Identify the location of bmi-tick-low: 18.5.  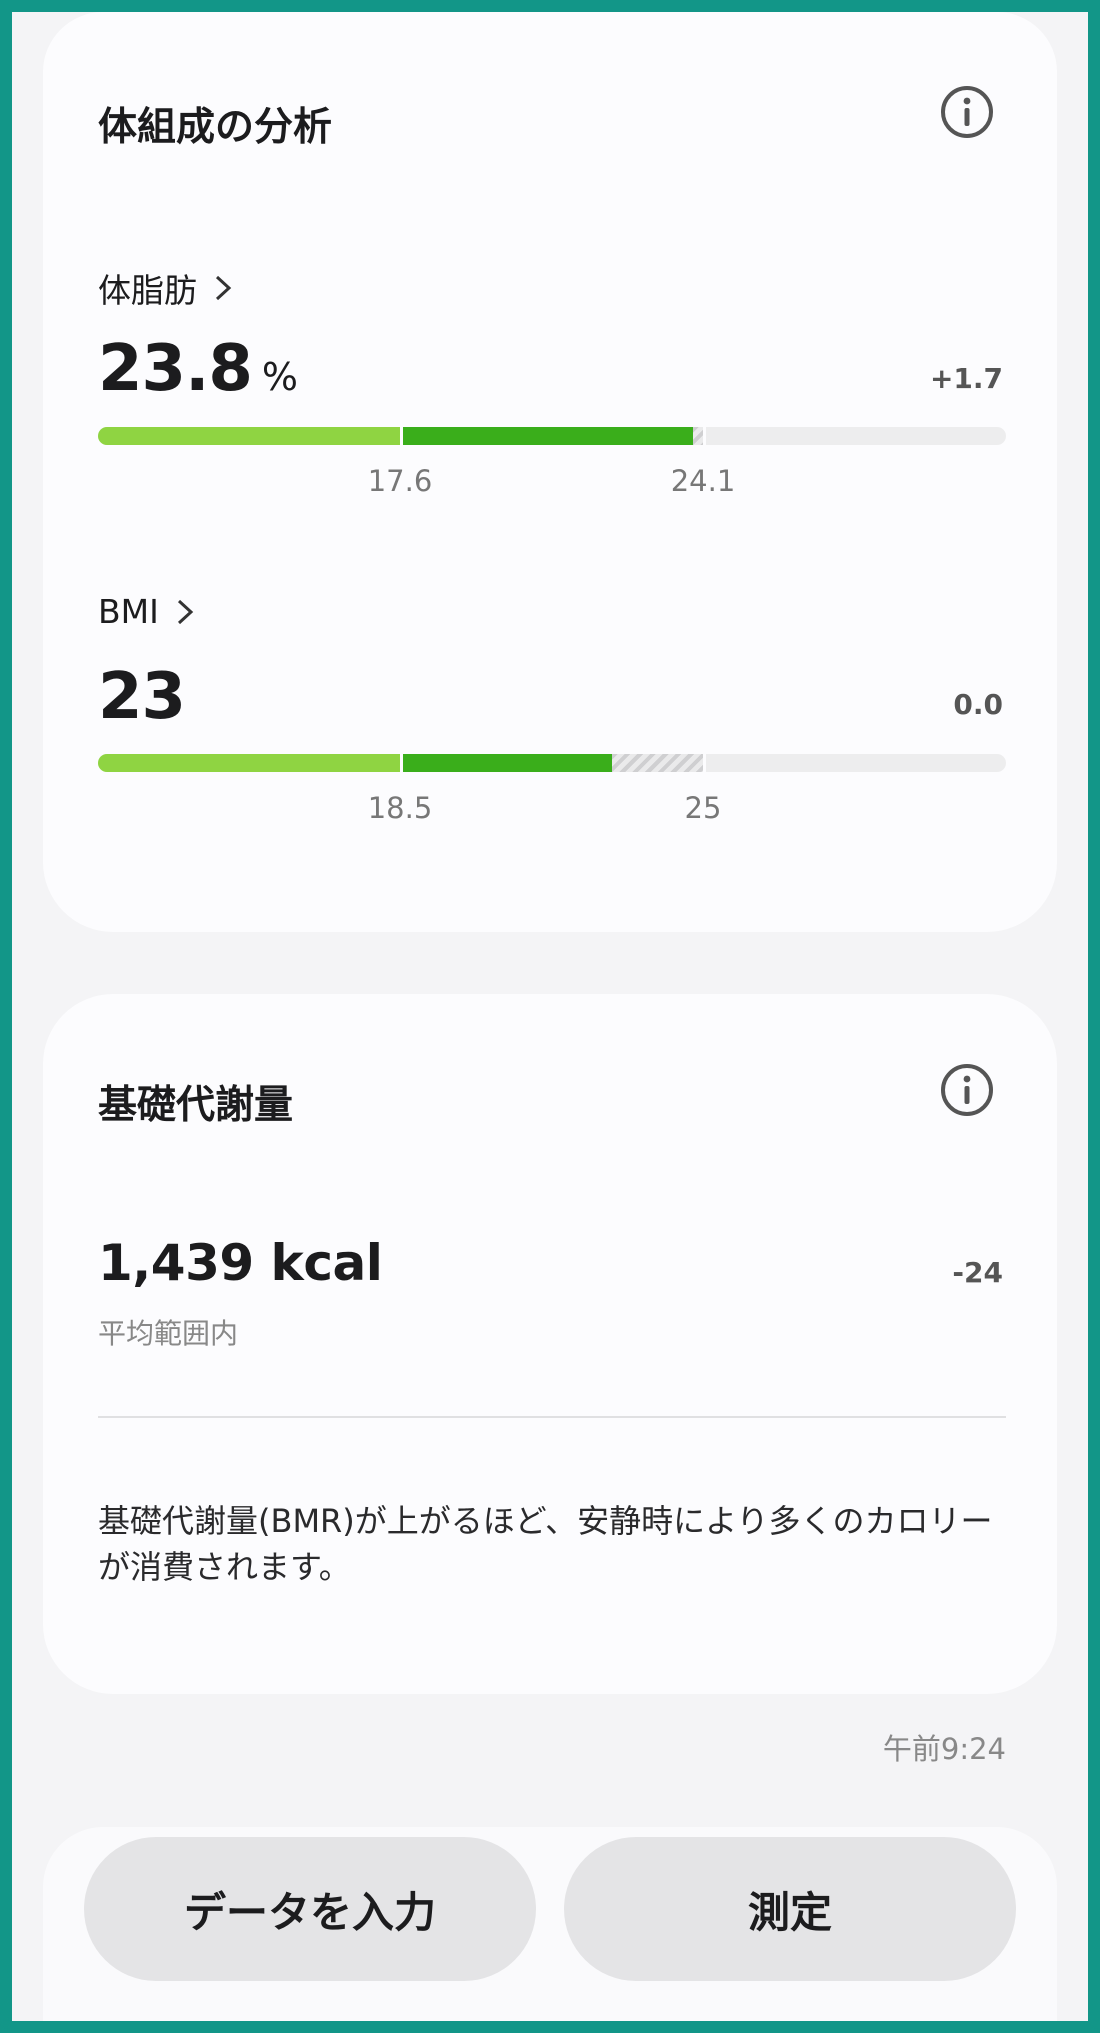
(400, 808).